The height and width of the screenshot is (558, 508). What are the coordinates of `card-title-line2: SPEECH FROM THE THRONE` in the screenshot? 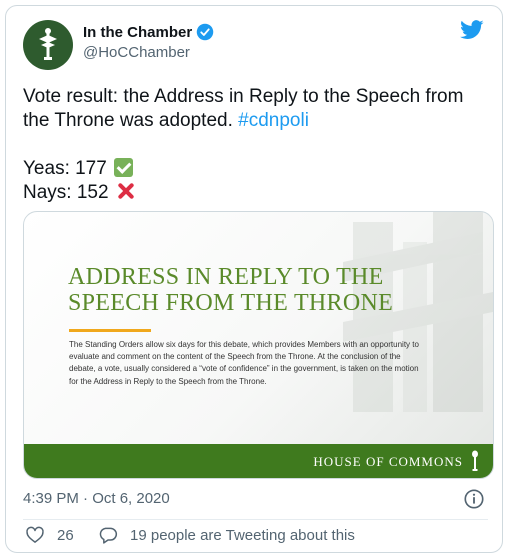 It's located at (231, 303).